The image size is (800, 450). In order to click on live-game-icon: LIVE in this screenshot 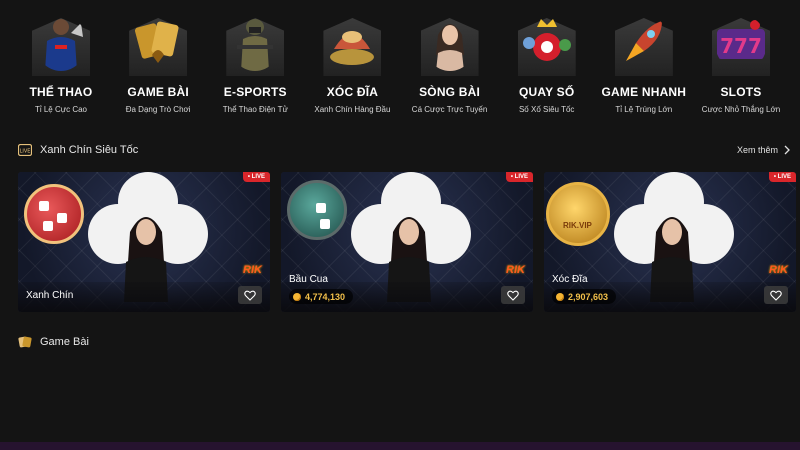, I will do `click(25, 150)`.